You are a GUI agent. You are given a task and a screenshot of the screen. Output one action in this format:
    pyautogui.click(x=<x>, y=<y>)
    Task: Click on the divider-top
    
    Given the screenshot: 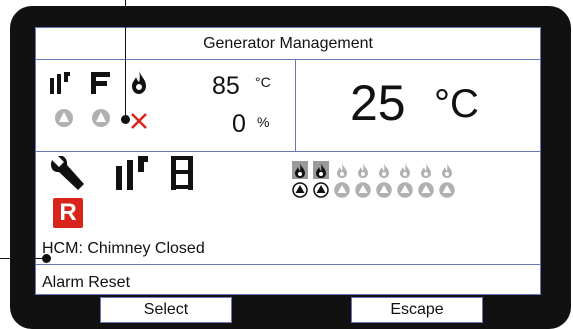 What is the action you would take?
    pyautogui.click(x=288, y=59)
    